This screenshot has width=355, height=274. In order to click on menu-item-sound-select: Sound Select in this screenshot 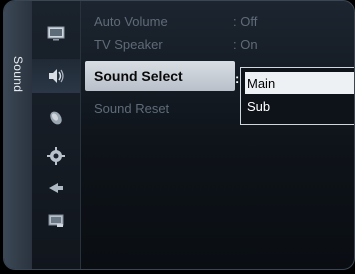, I will do `click(160, 76)`.